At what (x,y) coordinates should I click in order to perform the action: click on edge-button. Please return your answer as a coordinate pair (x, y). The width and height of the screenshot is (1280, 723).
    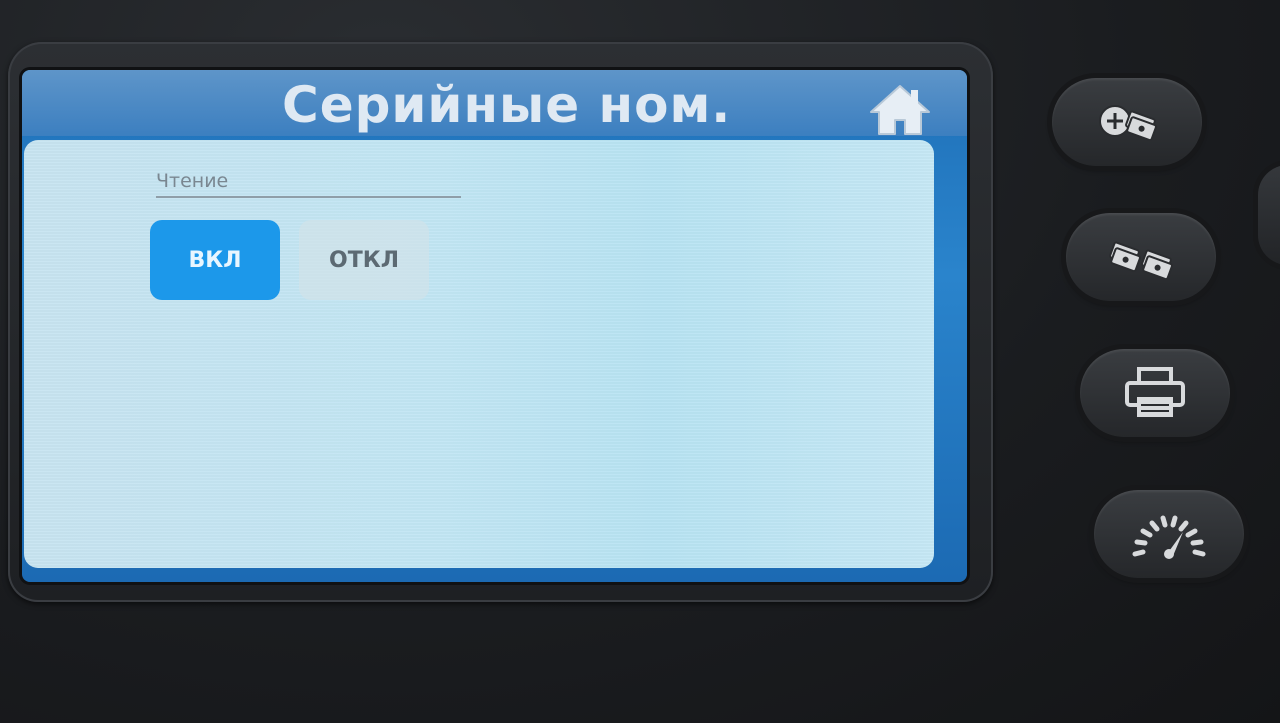
    Looking at the image, I should click on (1269, 215).